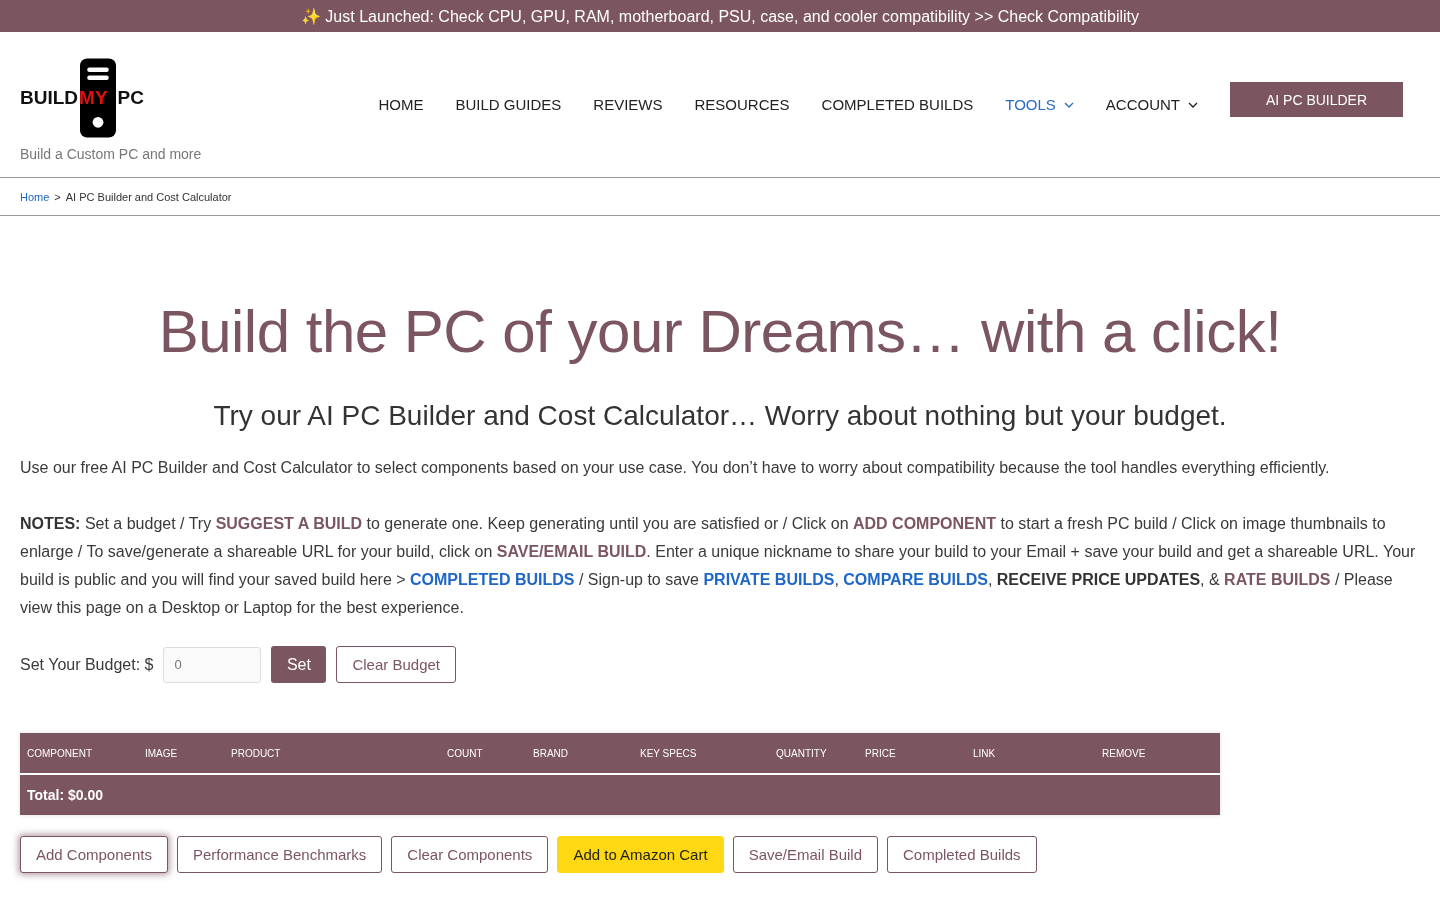 The width and height of the screenshot is (1440, 900). Describe the element at coordinates (59, 753) in the screenshot. I see `column-header: COMPONENT` at that location.